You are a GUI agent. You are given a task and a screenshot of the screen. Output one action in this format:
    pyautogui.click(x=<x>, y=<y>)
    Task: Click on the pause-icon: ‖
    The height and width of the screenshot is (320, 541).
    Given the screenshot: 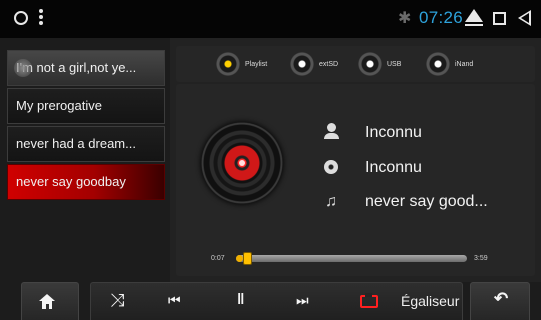 What is the action you would take?
    pyautogui.click(x=240, y=300)
    